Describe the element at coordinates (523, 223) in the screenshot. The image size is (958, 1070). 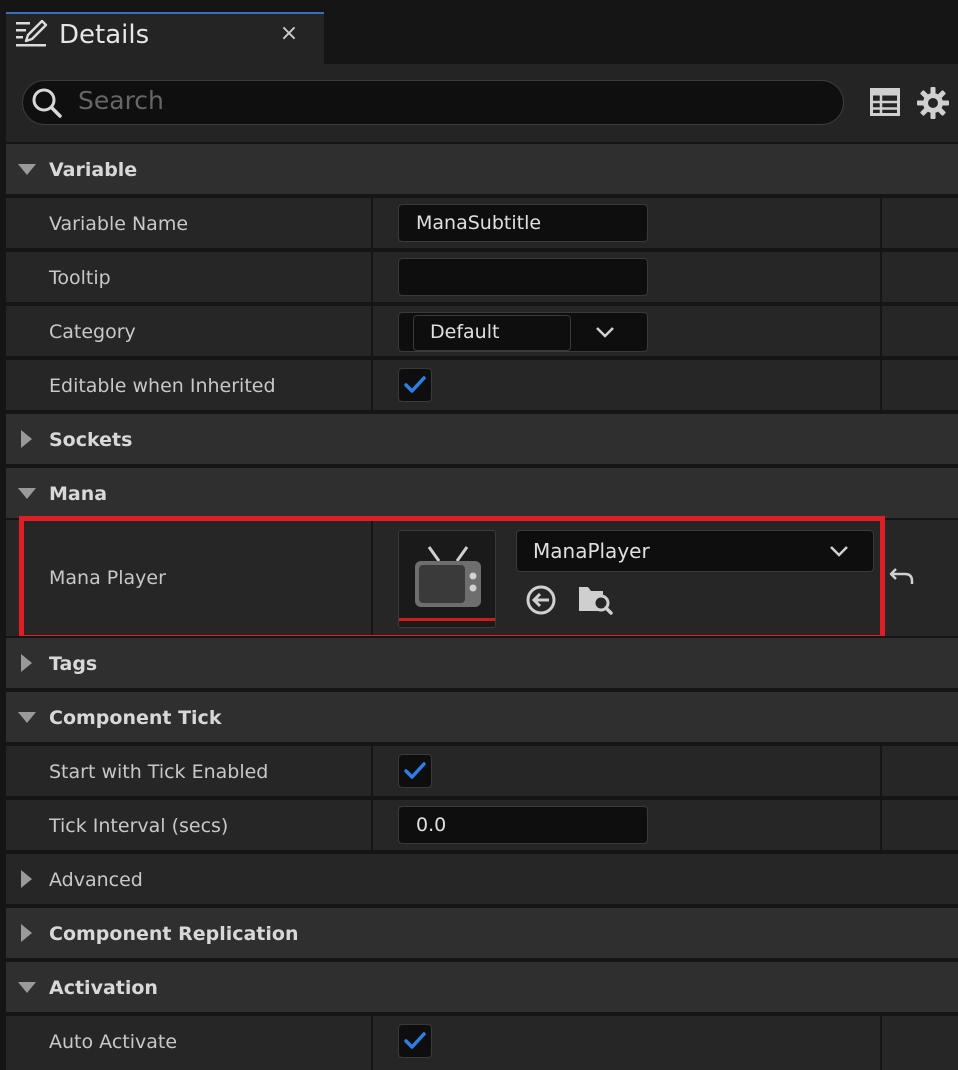
I see `variable-name-input: ManaSubtitle` at that location.